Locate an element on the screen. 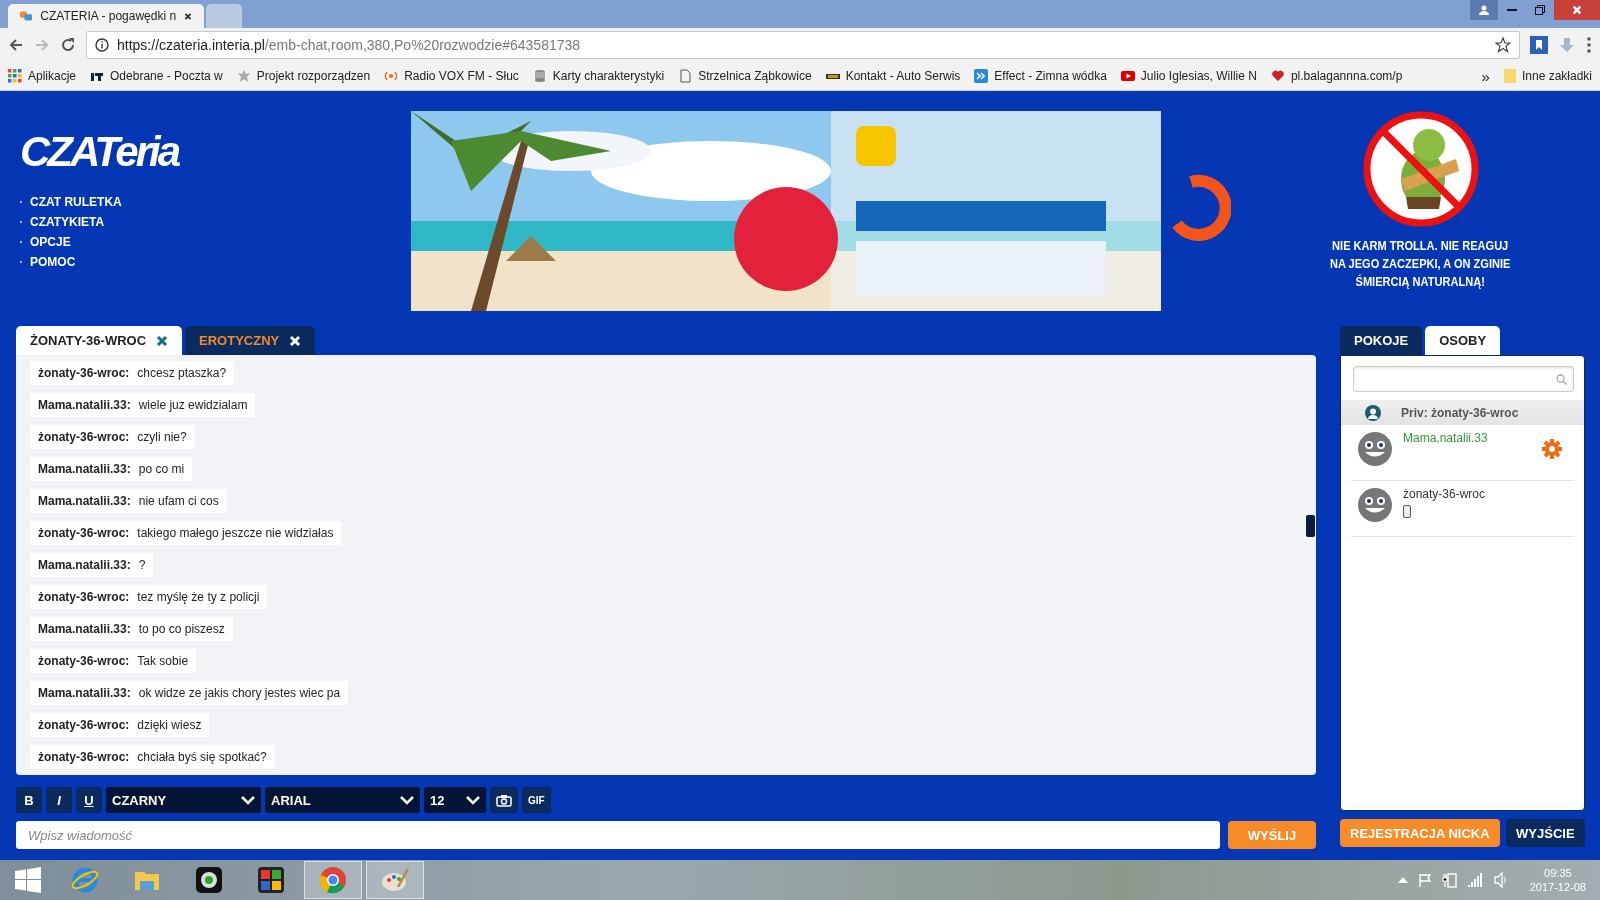  chat-message: żonaty-36-wroc: dzięki wiesz is located at coordinates (120, 725).